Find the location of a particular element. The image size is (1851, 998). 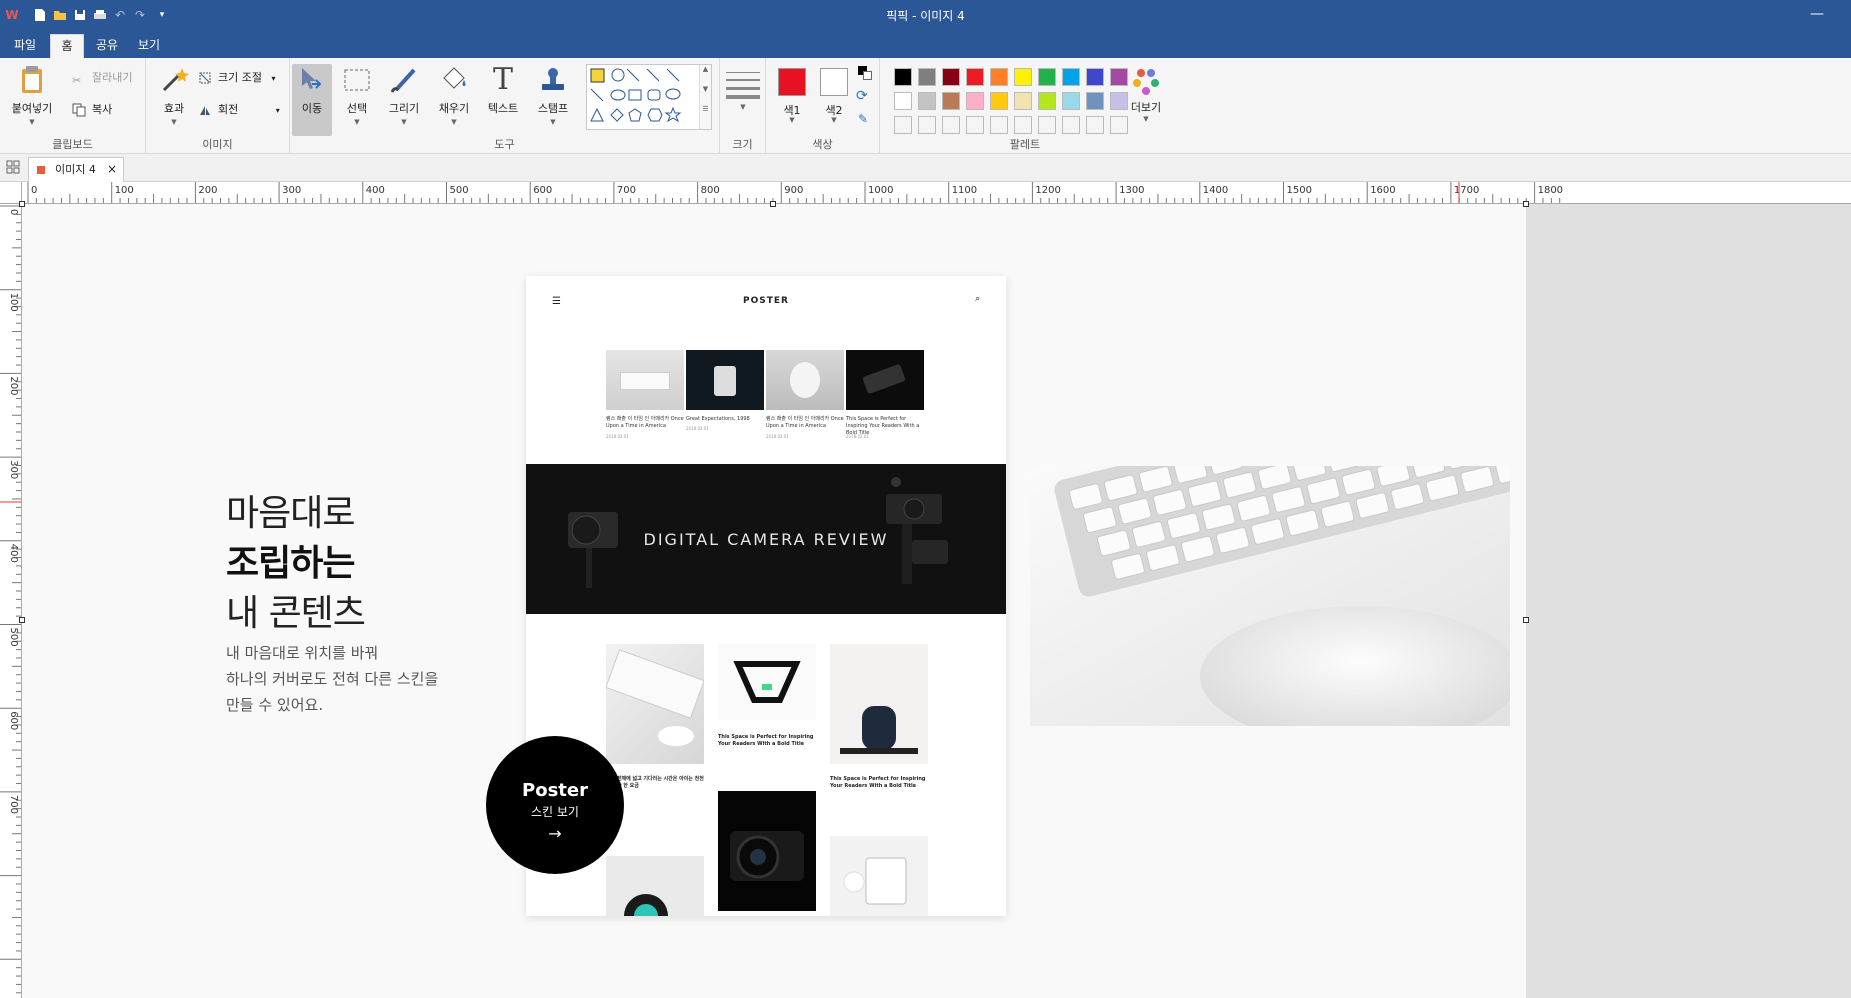

text-icon: T is located at coordinates (502, 79).